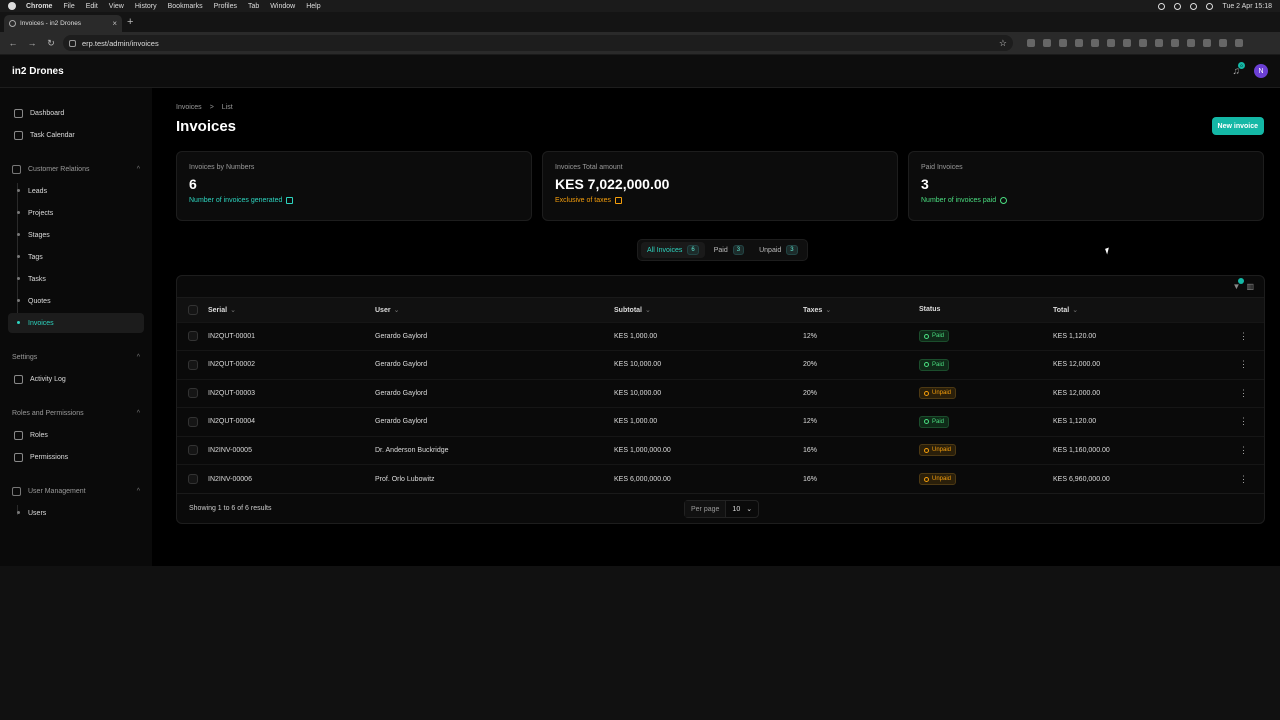  Describe the element at coordinates (1162, 6) in the screenshot. I see `status-icon` at that location.